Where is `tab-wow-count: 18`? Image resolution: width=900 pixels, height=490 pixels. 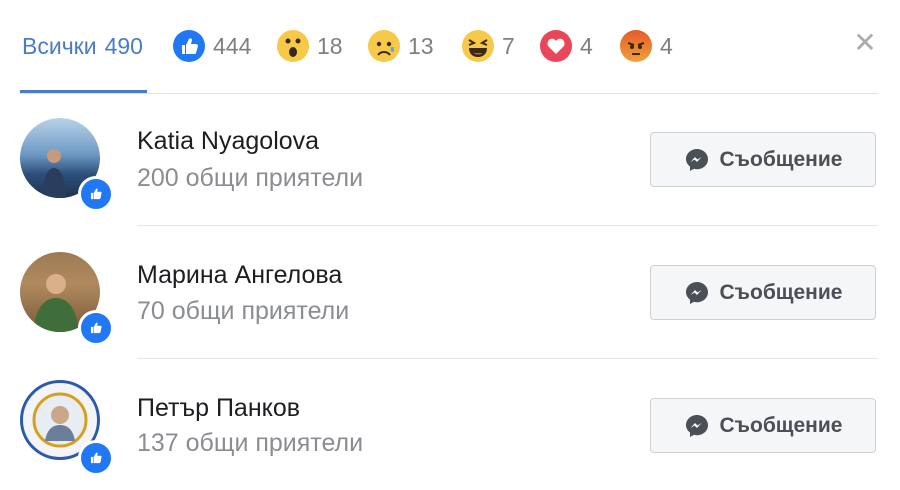
tab-wow-count: 18 is located at coordinates (330, 45).